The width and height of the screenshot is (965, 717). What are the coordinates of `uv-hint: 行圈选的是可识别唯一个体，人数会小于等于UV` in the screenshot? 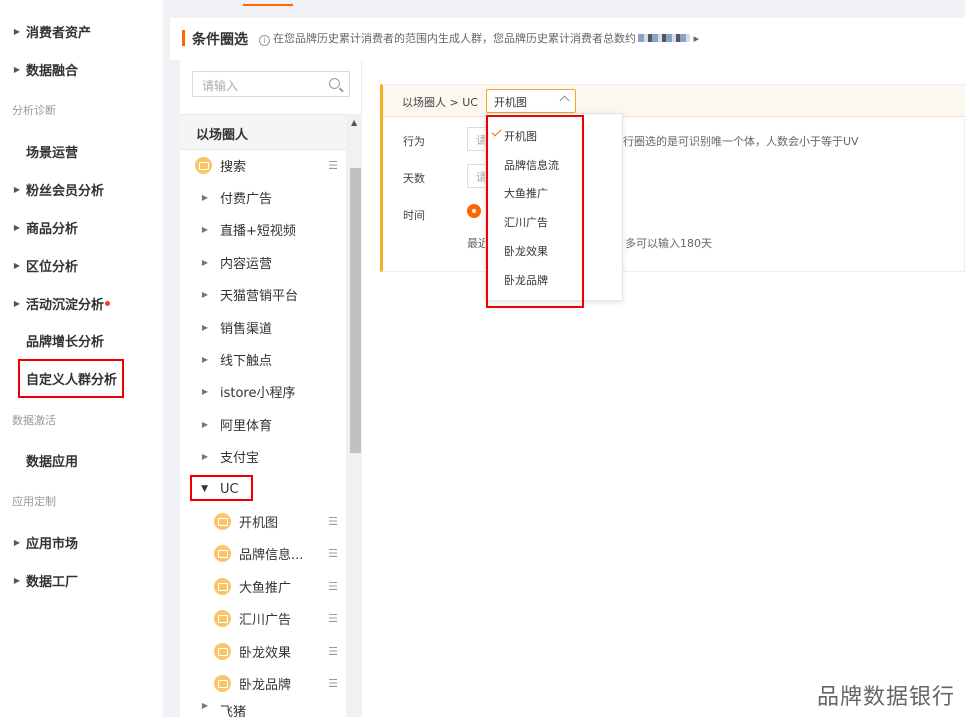 It's located at (741, 141).